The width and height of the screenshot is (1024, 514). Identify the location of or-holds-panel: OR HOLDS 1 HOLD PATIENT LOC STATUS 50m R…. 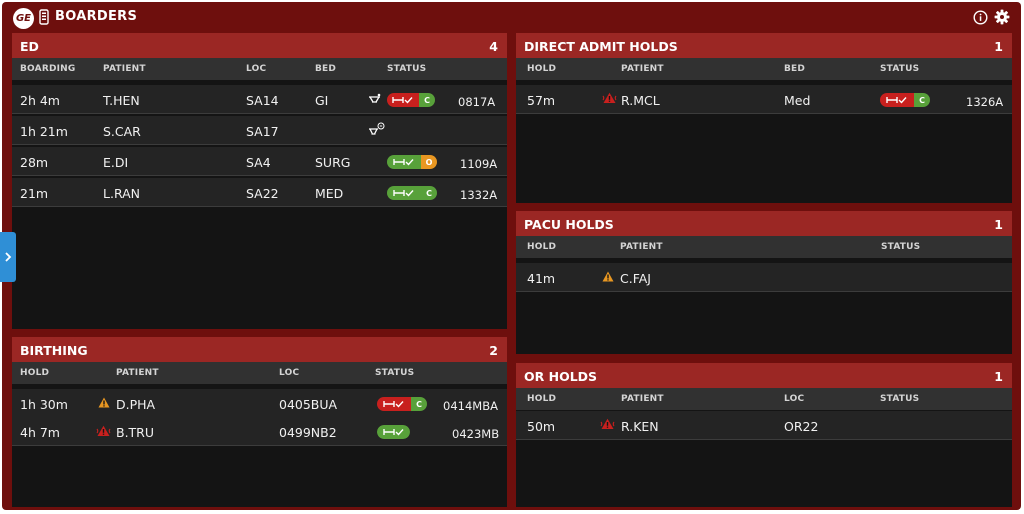
(764, 435).